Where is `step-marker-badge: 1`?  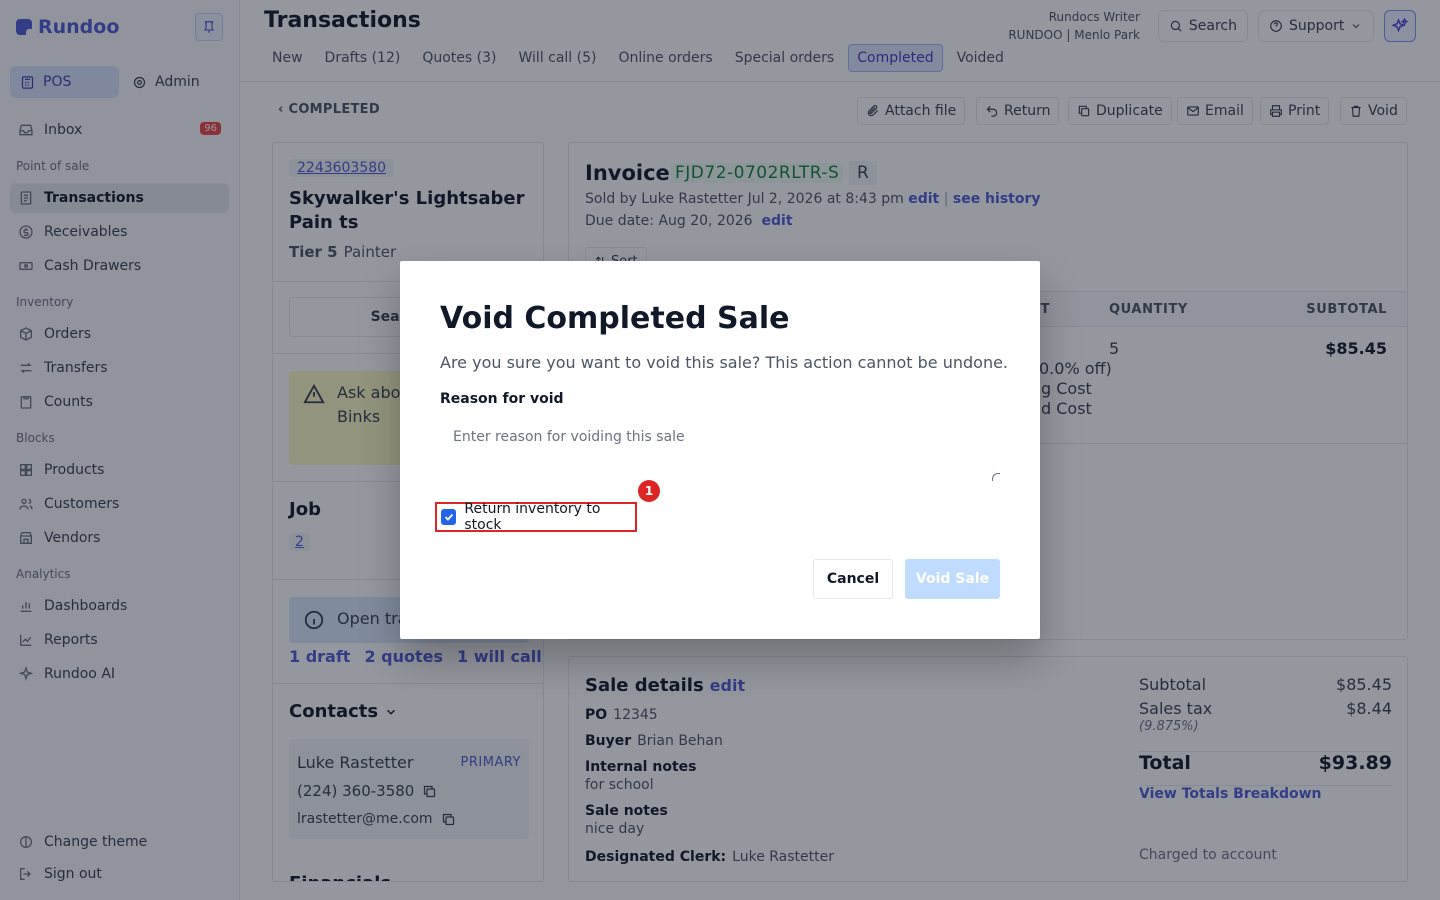 step-marker-badge: 1 is located at coordinates (649, 491).